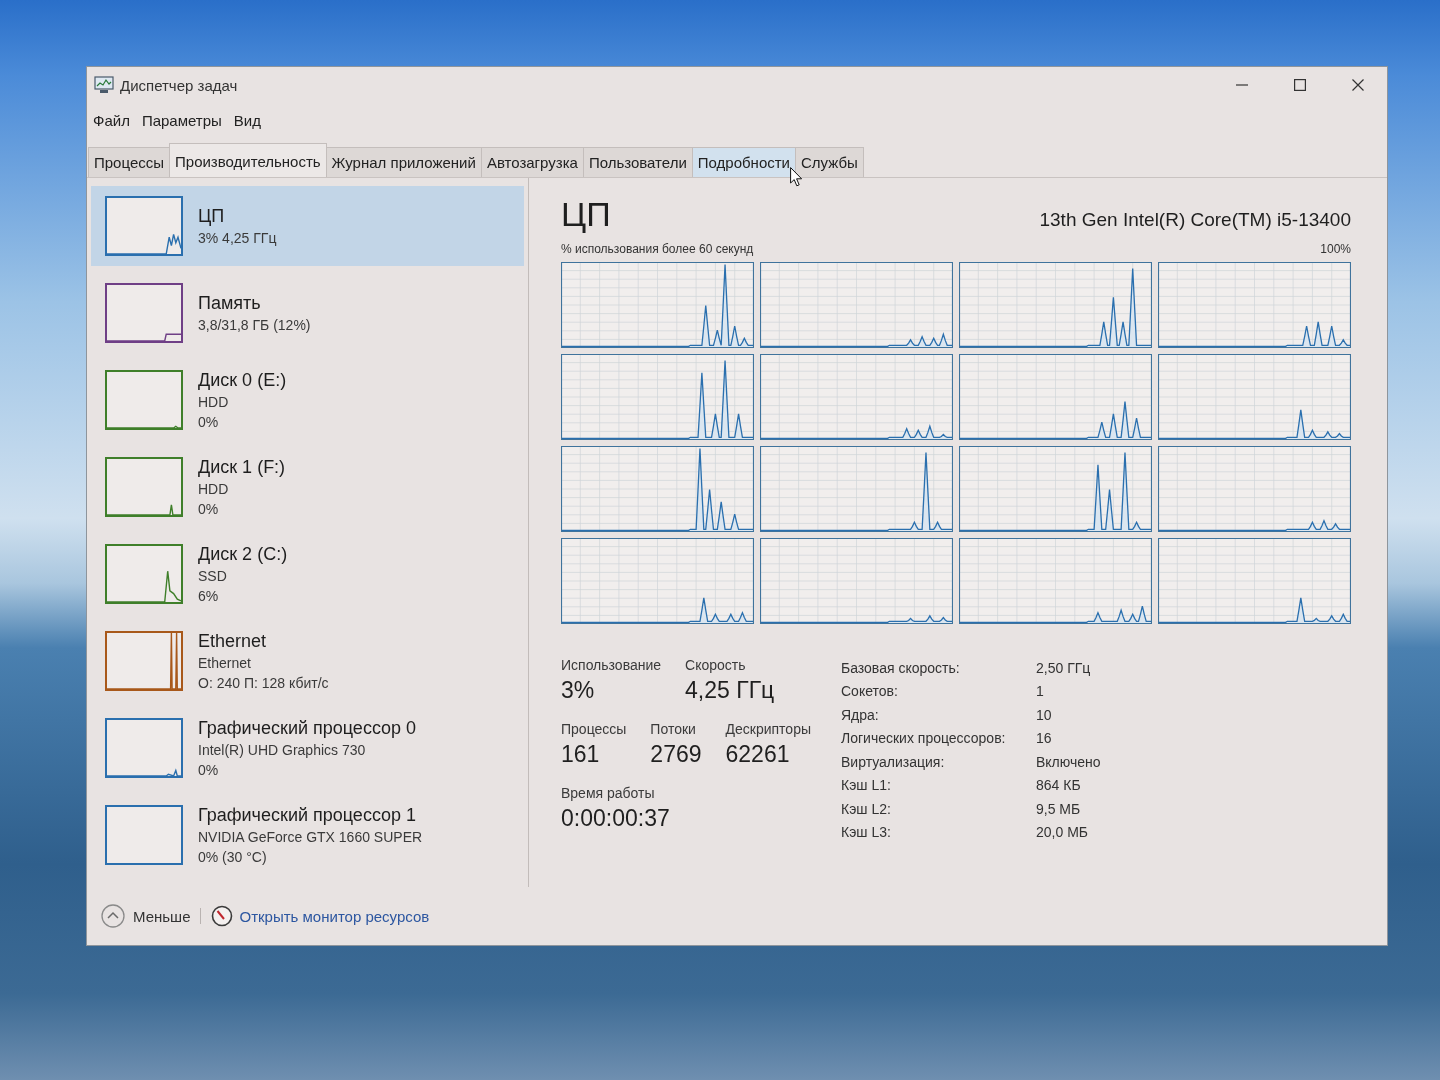 The image size is (1440, 1080). What do you see at coordinates (307, 400) in the screenshot?
I see `sidebar-item: Диск 0 (E:) HDD 0%` at bounding box center [307, 400].